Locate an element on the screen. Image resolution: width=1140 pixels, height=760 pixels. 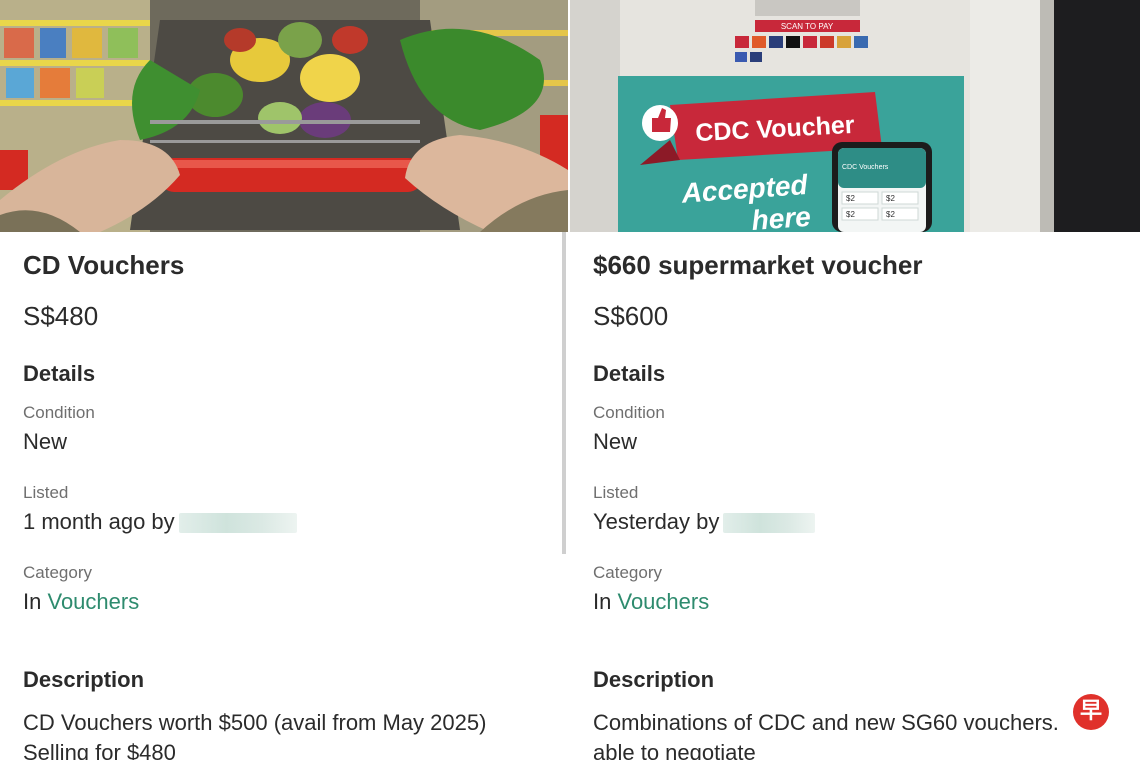
listing-title: $660 supermarket voucher is located at coordinates (861, 265).